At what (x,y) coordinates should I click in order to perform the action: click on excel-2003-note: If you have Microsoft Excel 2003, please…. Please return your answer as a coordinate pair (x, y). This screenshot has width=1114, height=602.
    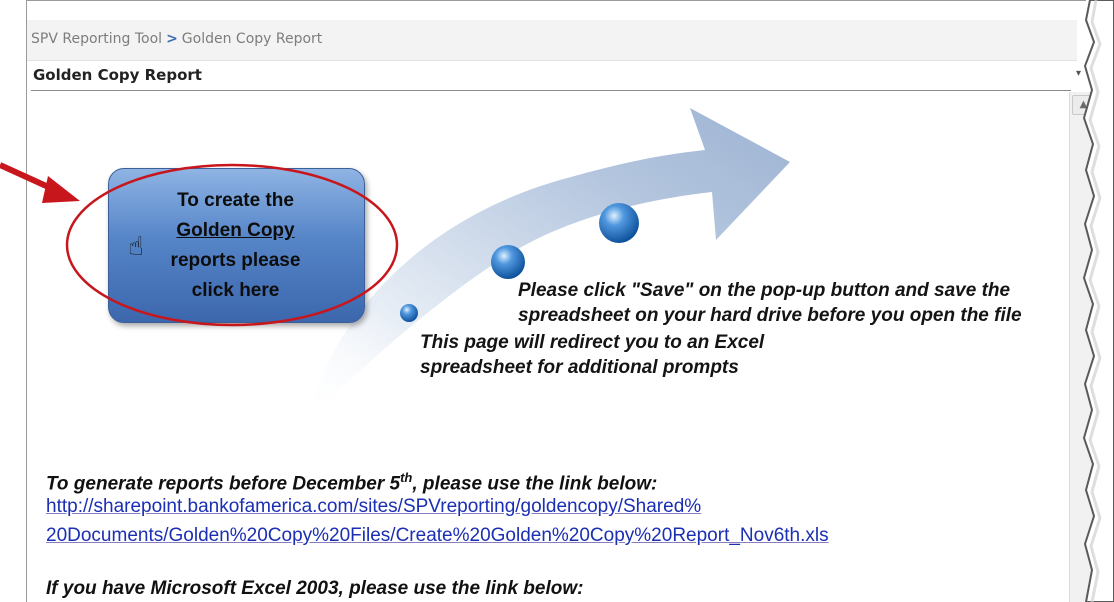
    Looking at the image, I should click on (315, 588).